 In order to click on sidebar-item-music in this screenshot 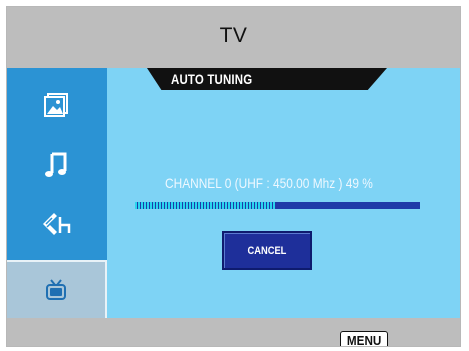, I will do `click(57, 165)`.